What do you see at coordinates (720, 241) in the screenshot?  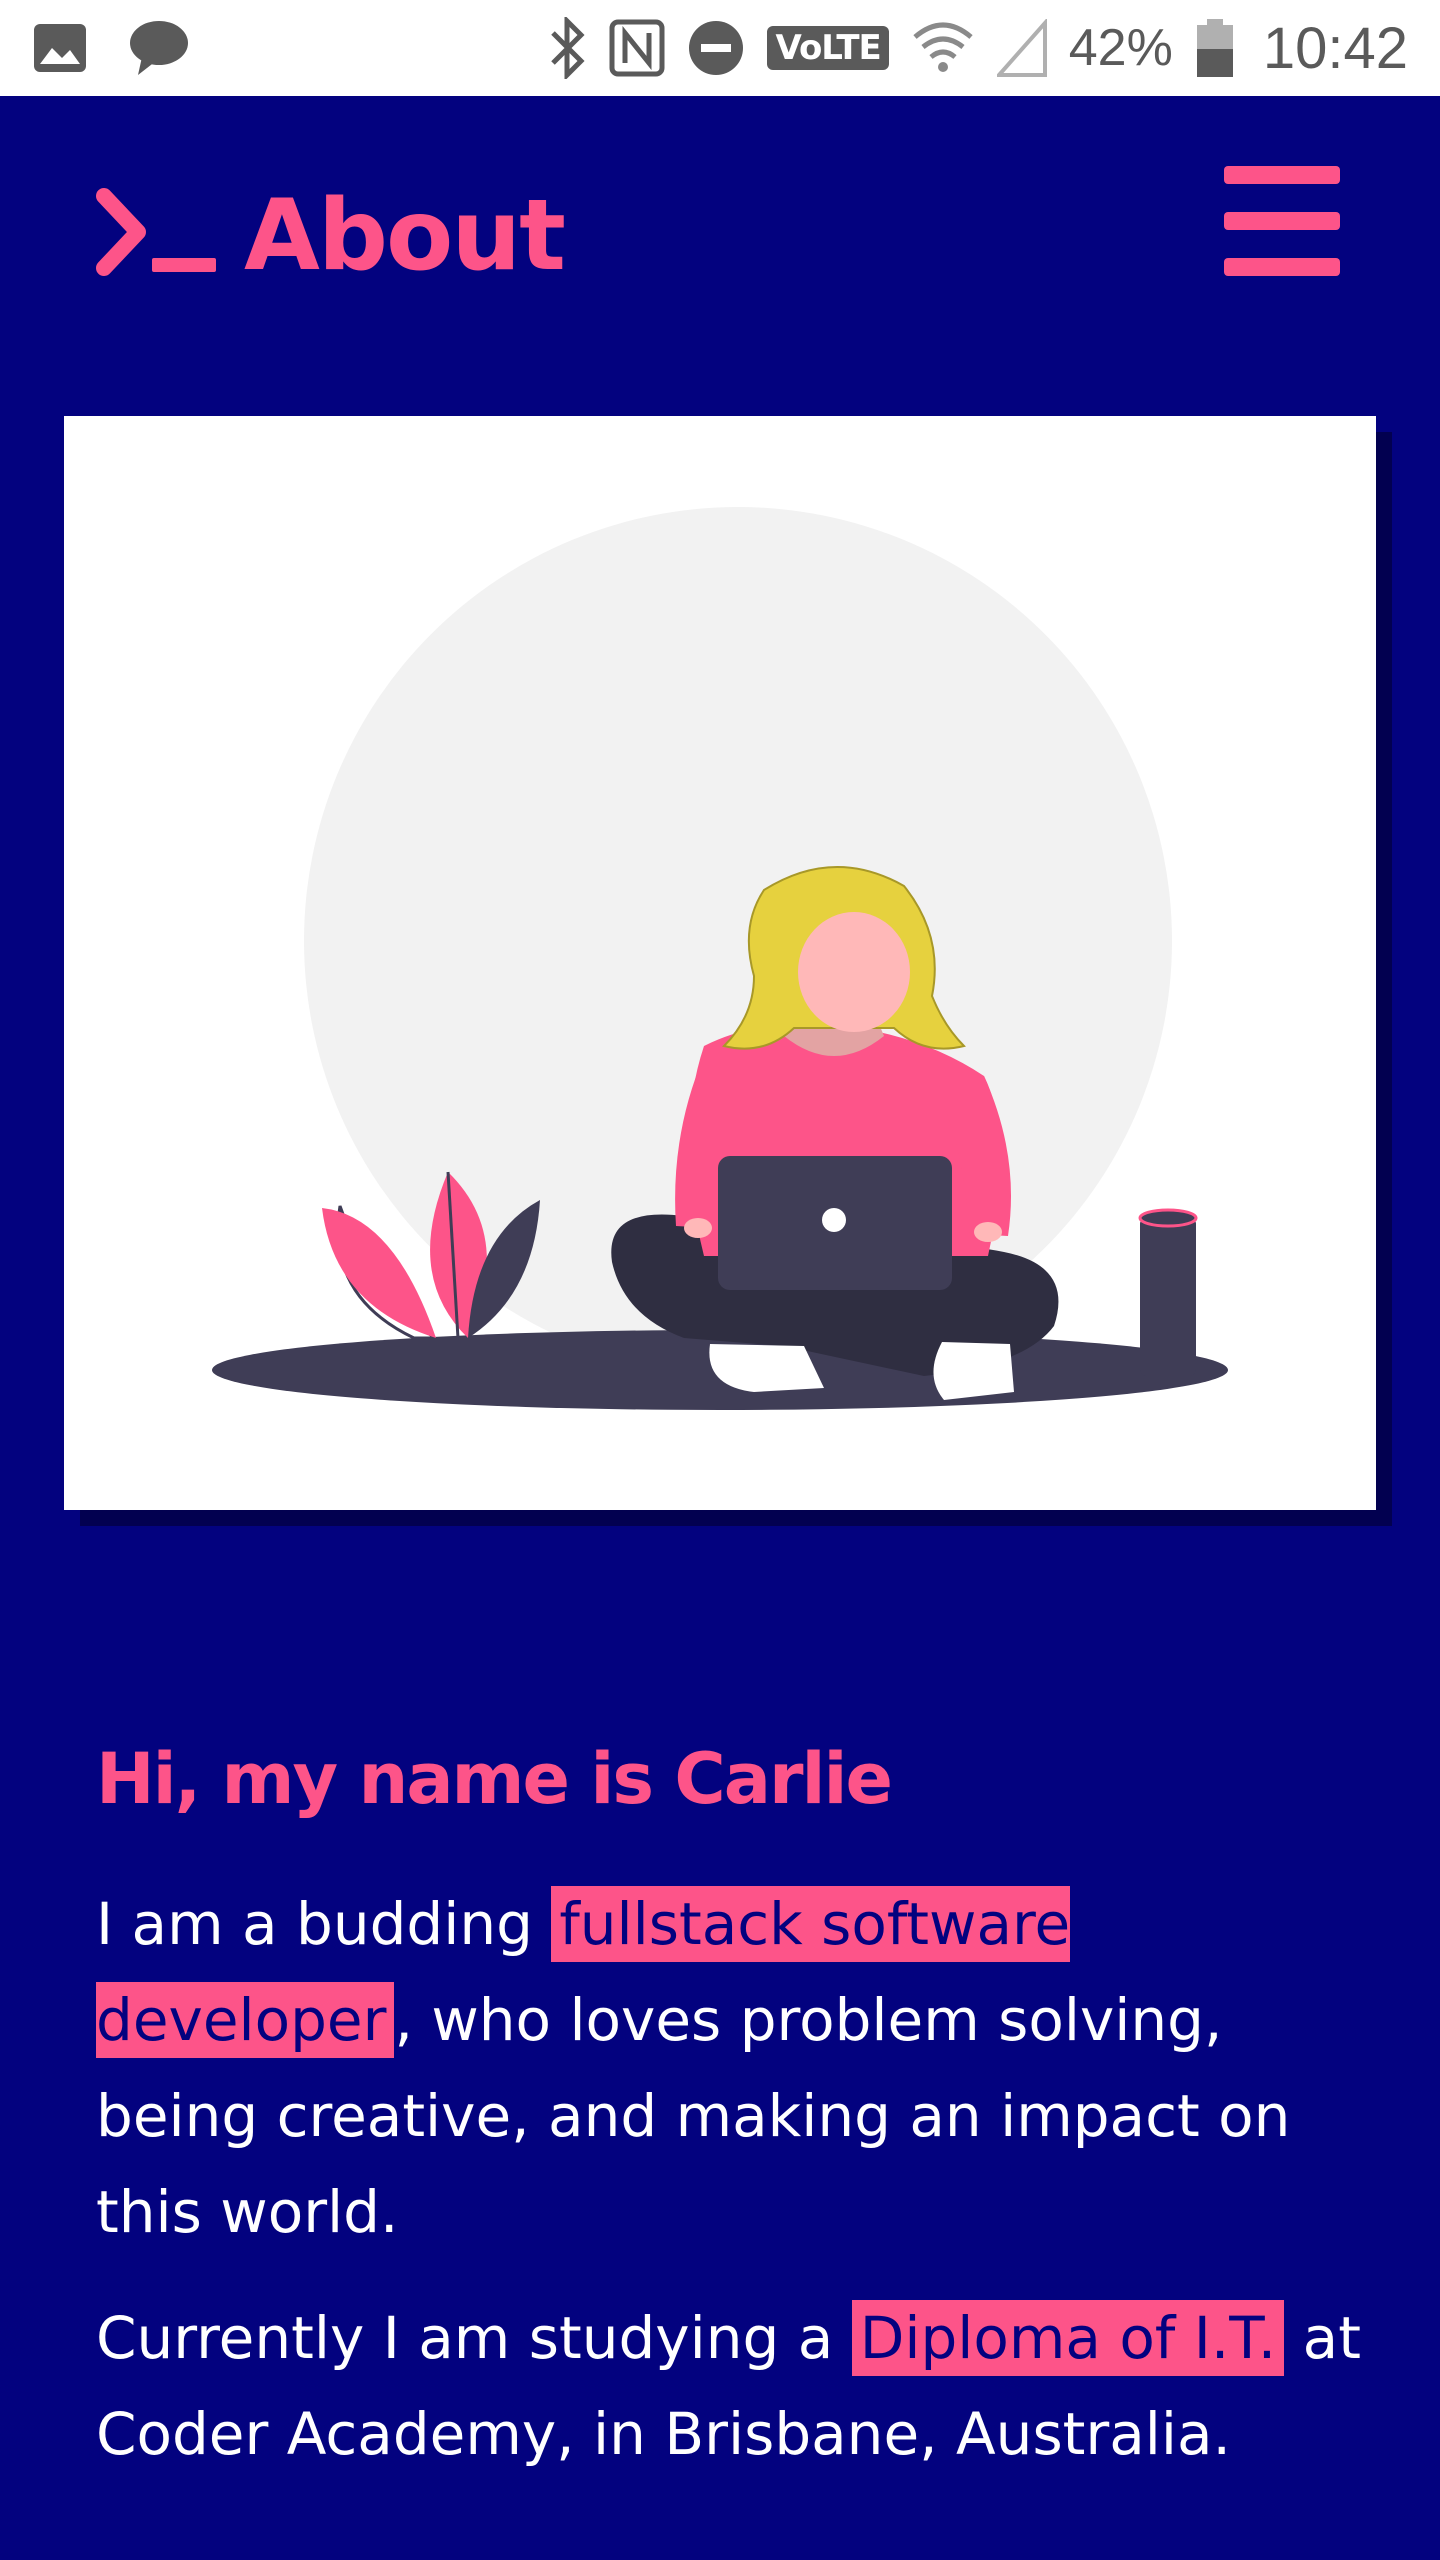 I see `header: About` at bounding box center [720, 241].